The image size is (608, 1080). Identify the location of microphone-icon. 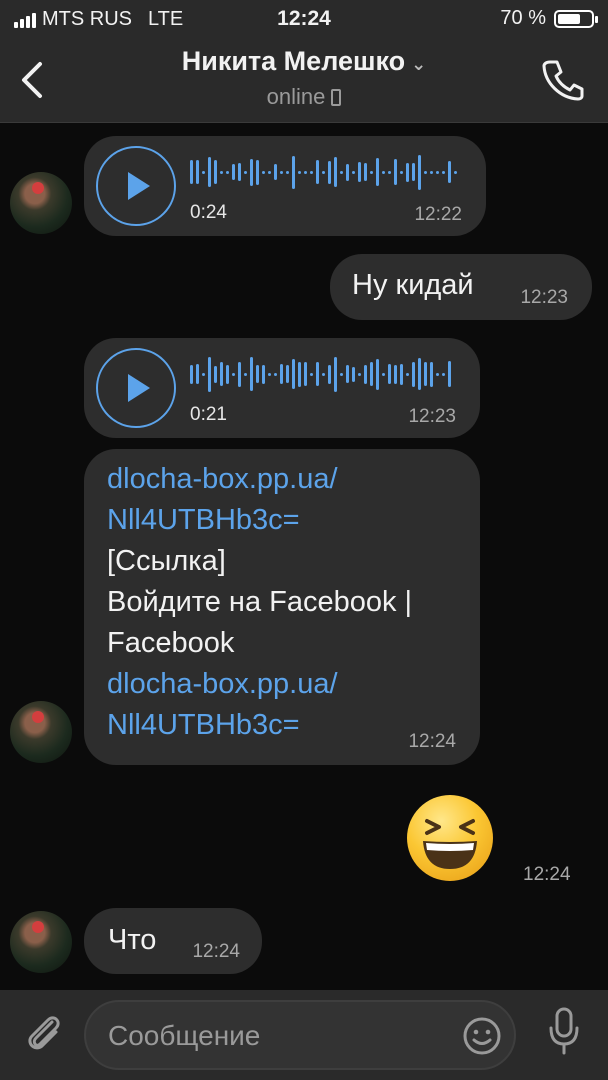
(564, 1031).